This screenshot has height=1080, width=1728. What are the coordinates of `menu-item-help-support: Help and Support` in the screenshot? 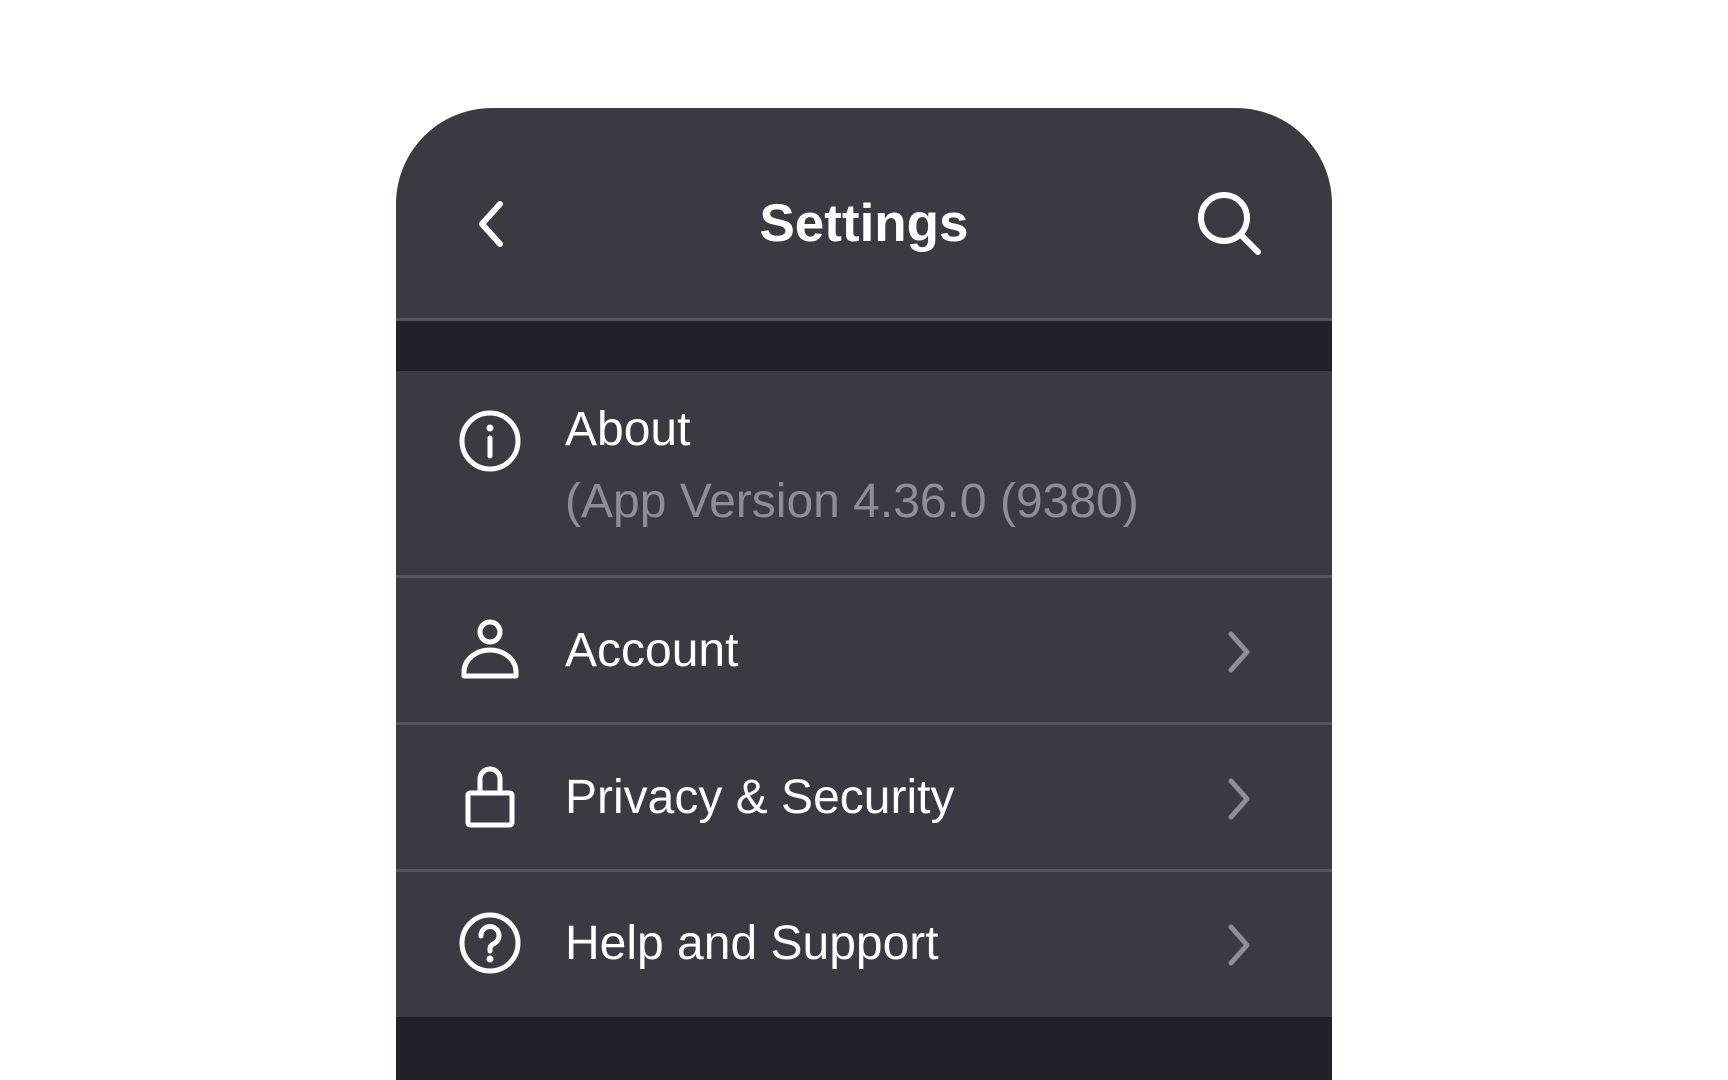 It's located at (864, 944).